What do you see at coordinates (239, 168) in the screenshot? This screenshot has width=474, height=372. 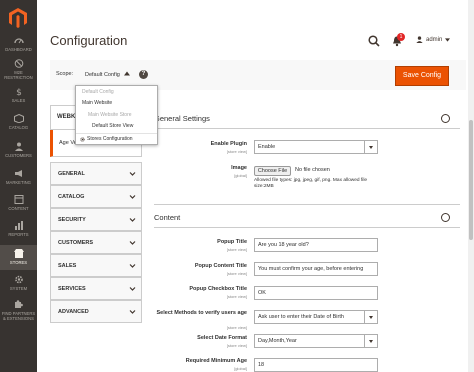 I see `field-label-image: Image` at bounding box center [239, 168].